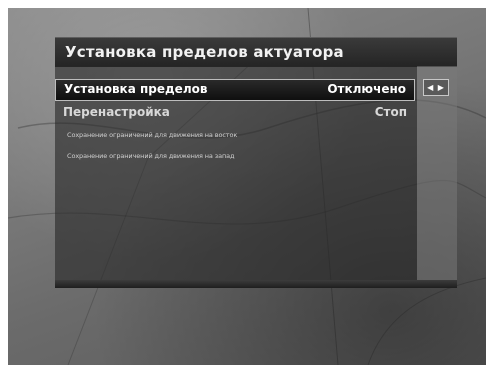 The image size is (494, 373). What do you see at coordinates (235, 113) in the screenshot?
I see `menu-item-retune: Перенастройка Стоп` at bounding box center [235, 113].